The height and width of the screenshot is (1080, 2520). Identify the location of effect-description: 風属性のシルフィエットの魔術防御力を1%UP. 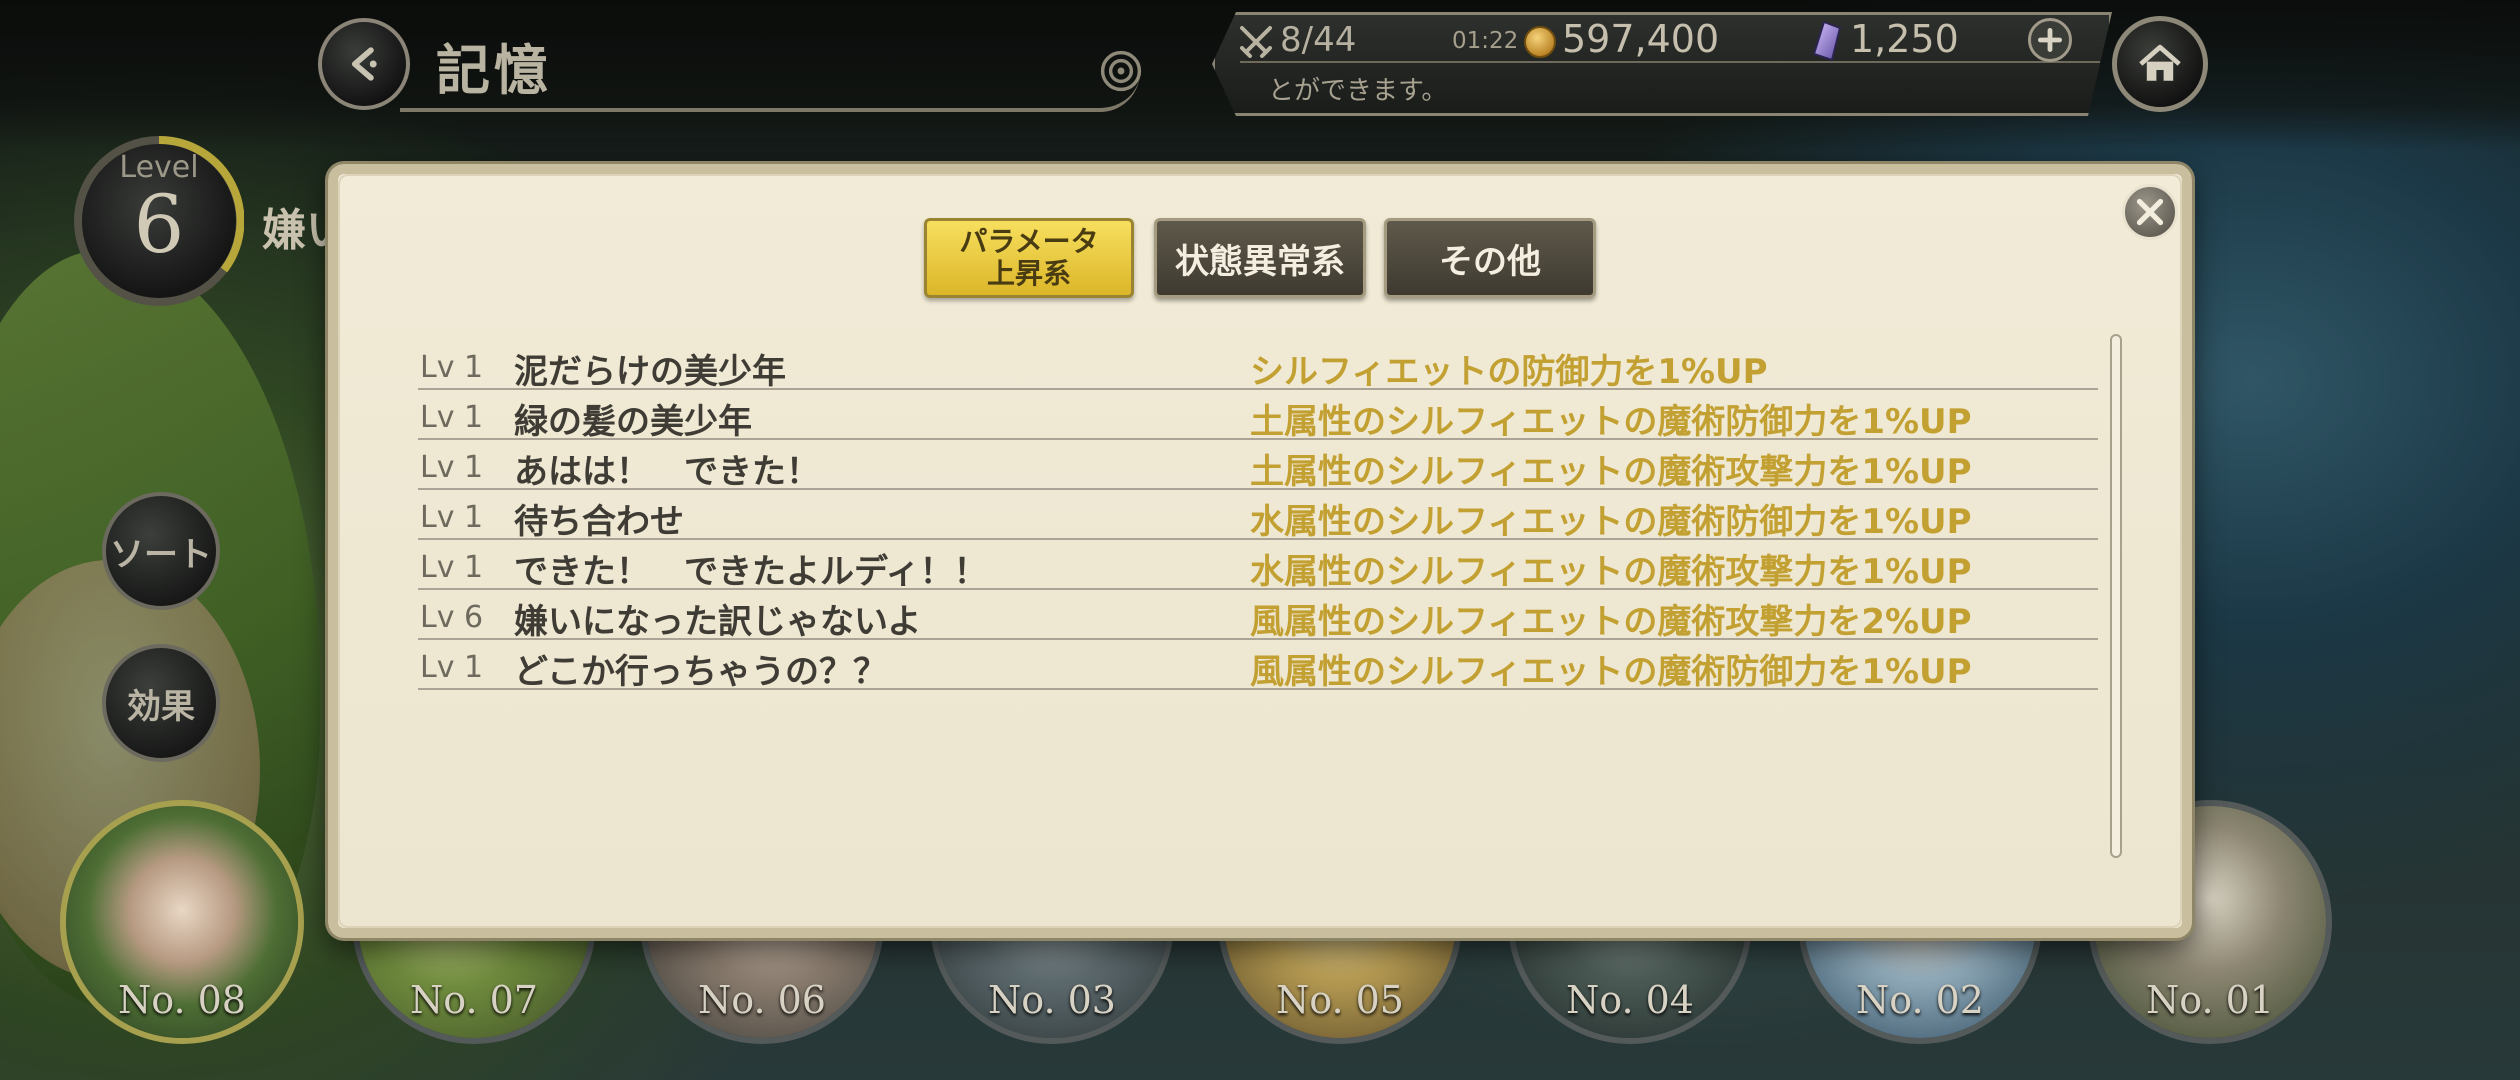
(1611, 672).